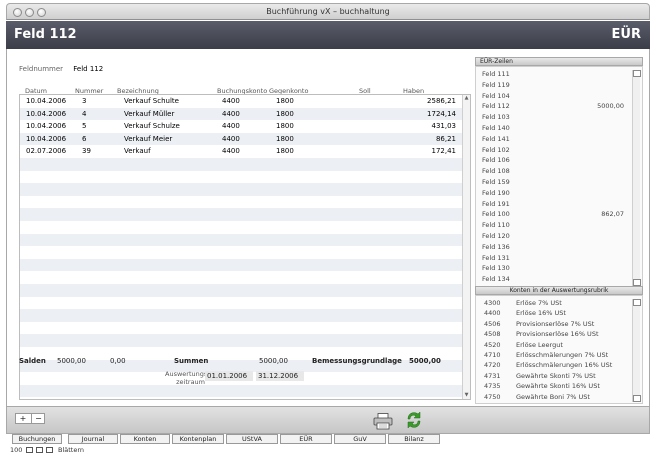  Describe the element at coordinates (23, 418) in the screenshot. I see `add-button: +` at that location.